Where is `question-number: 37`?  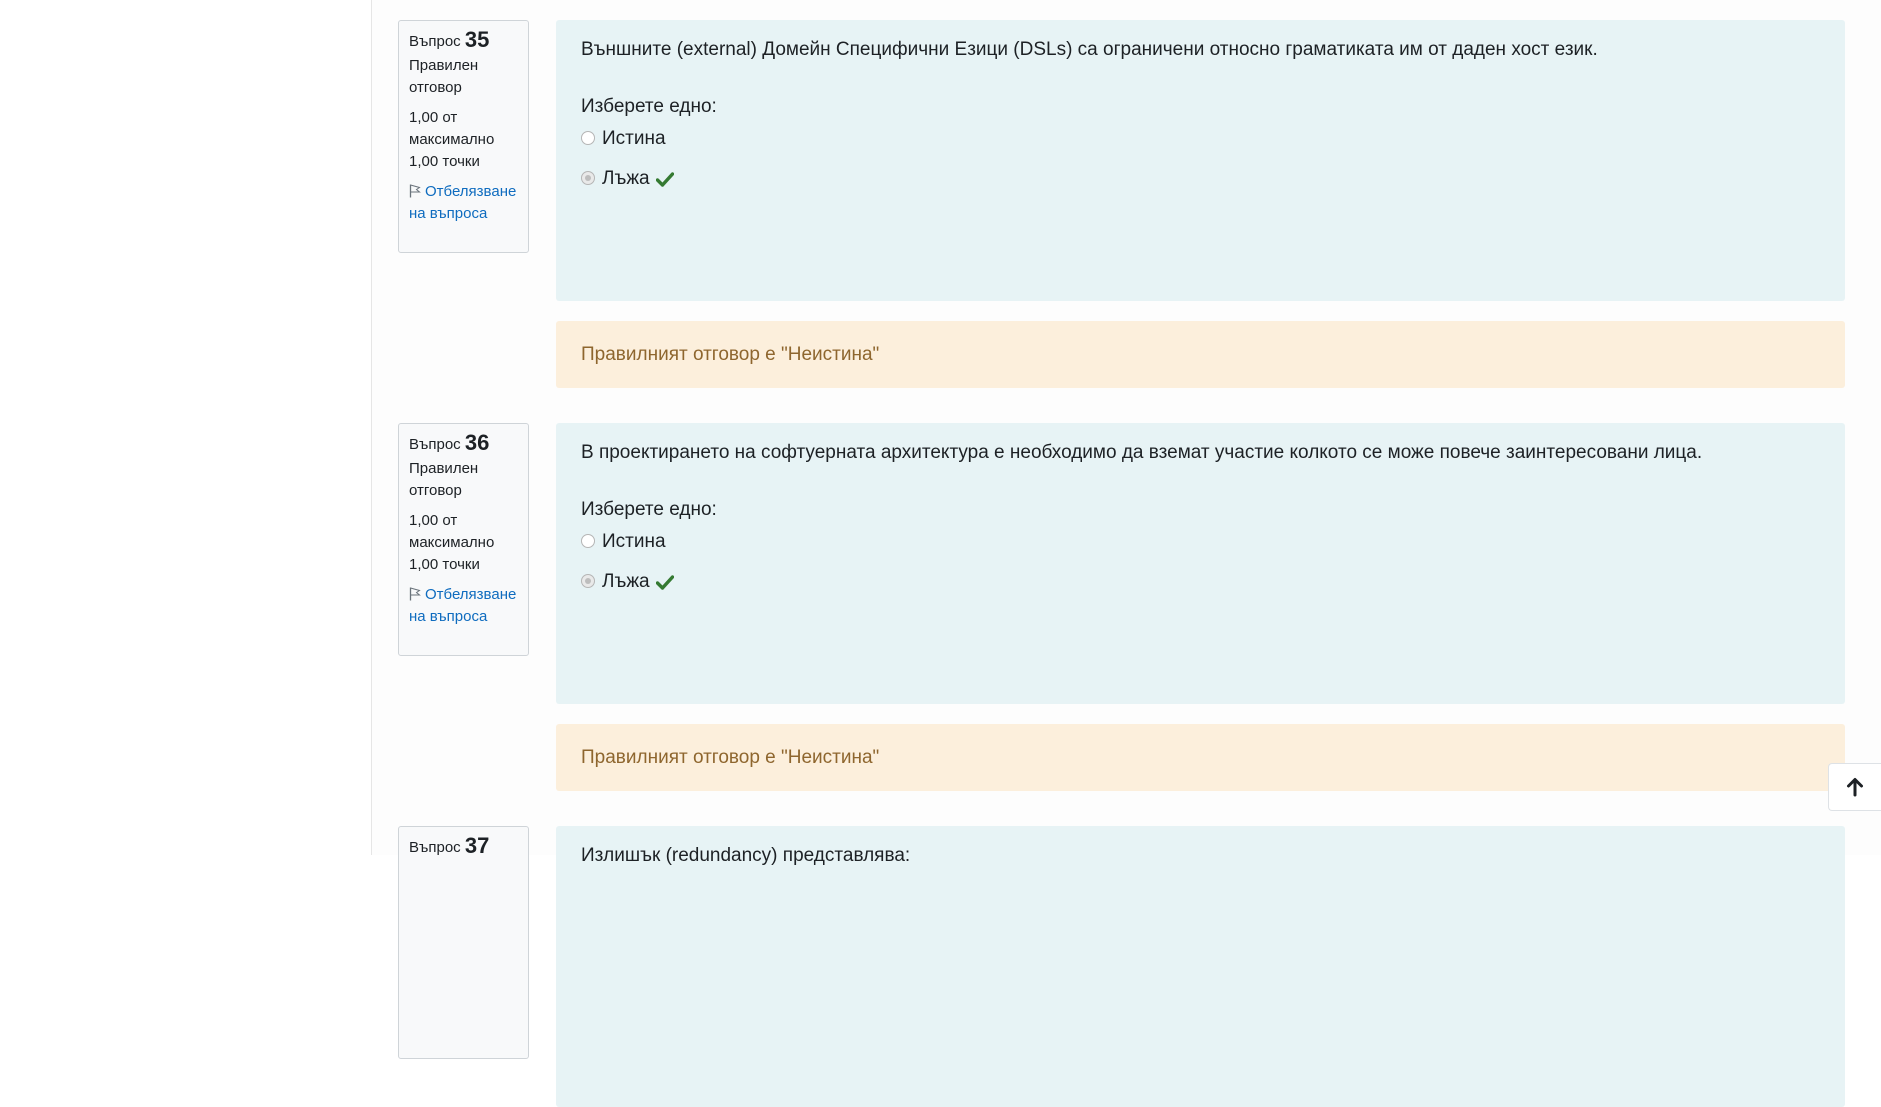 question-number: 37 is located at coordinates (477, 845).